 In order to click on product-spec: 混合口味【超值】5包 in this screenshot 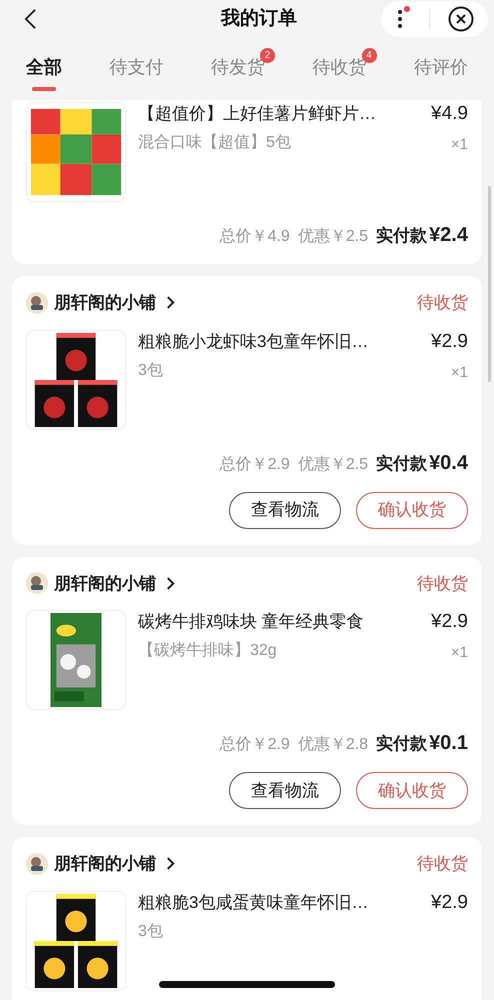, I will do `click(215, 142)`.